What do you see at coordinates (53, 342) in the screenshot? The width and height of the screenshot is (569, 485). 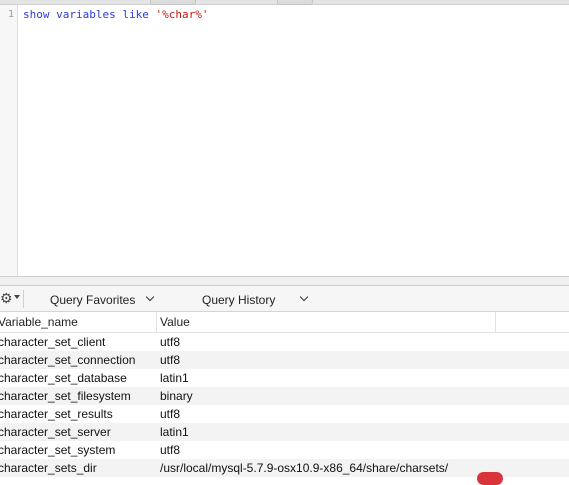 I see `cell-variable-name: character_set_client` at bounding box center [53, 342].